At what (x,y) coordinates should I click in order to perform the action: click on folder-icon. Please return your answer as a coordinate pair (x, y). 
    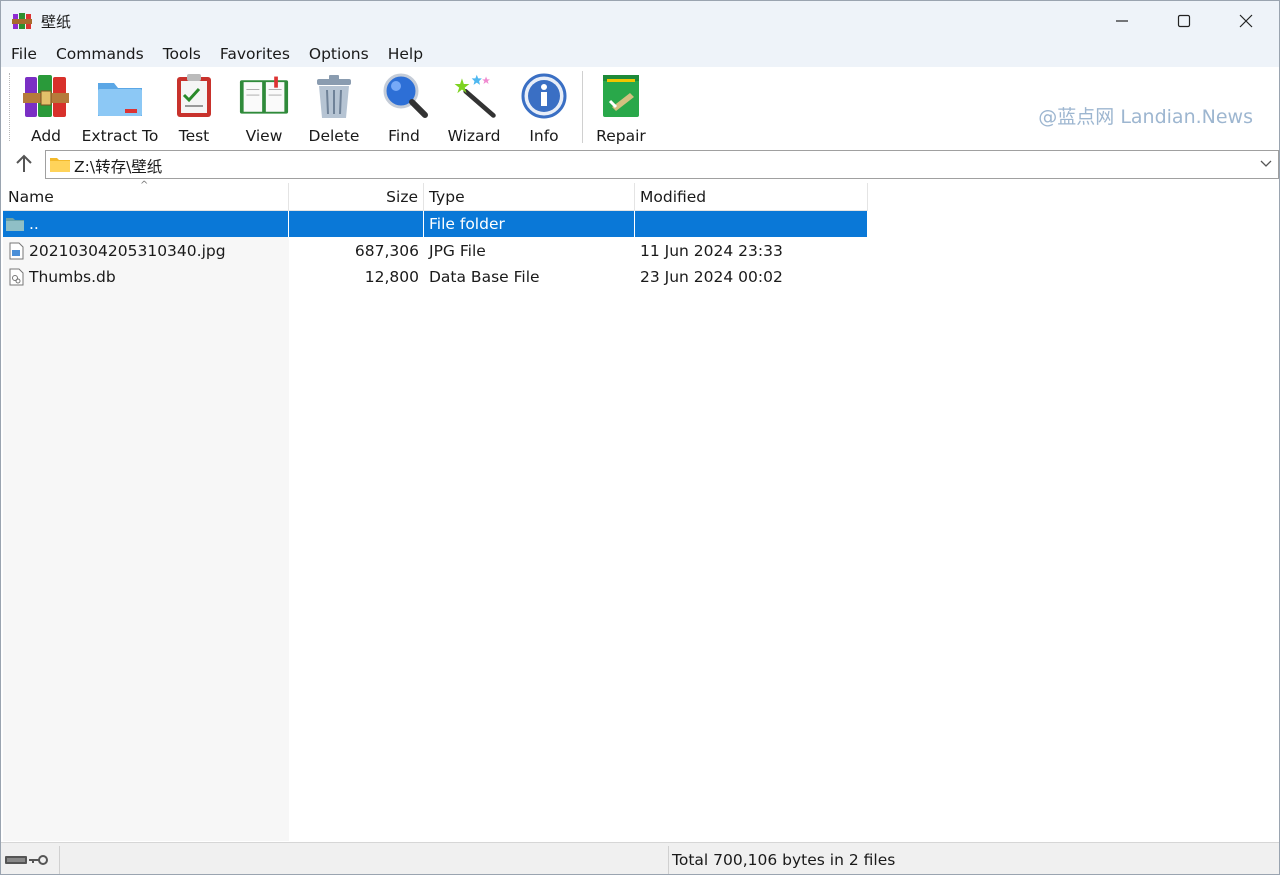
    Looking at the image, I should click on (60, 165).